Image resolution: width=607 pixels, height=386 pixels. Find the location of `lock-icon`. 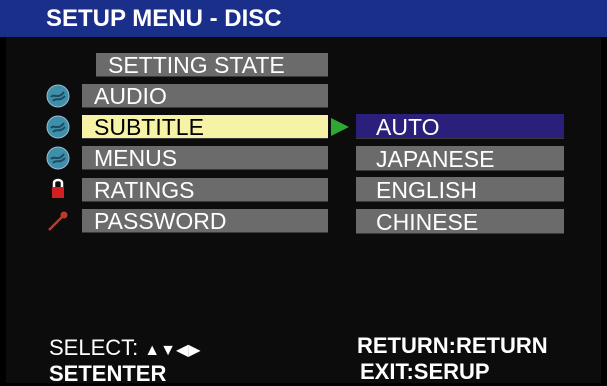

lock-icon is located at coordinates (58, 188).